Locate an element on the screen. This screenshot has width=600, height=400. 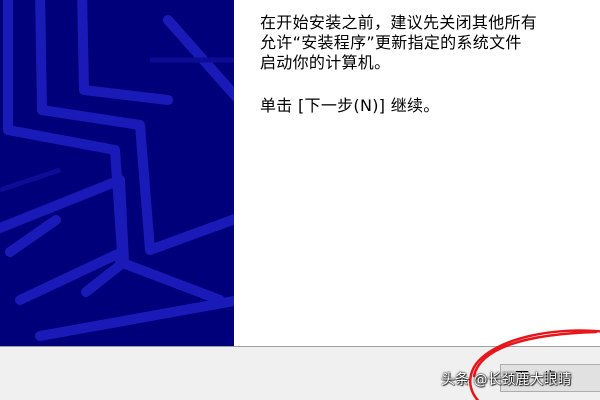
continue-text: 单击 [下一步(N)] 继续。 is located at coordinates (350, 105).